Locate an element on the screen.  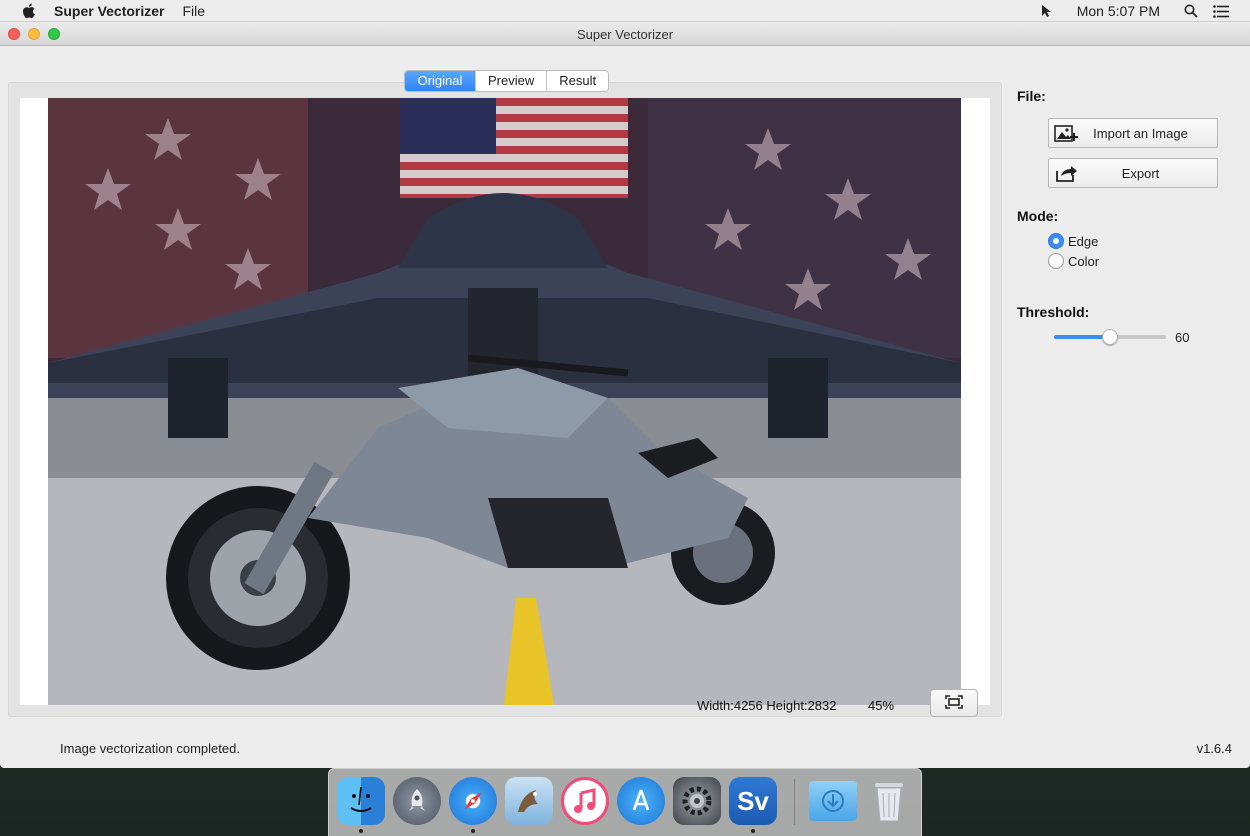
import-image-button: Import an Image is located at coordinates (1133, 133).